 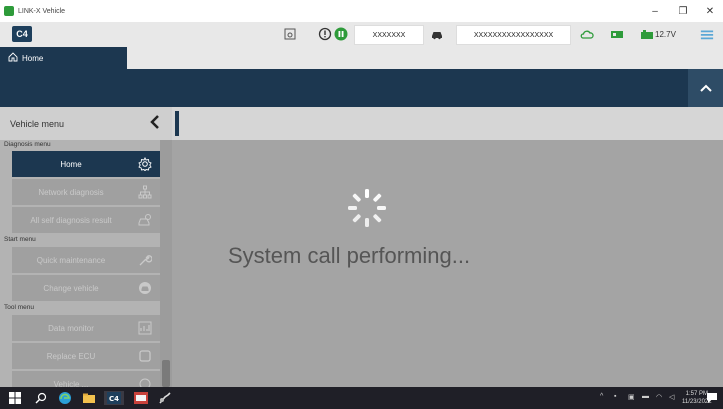 I want to click on tray-wifi-icon: ◠, so click(x=659, y=397).